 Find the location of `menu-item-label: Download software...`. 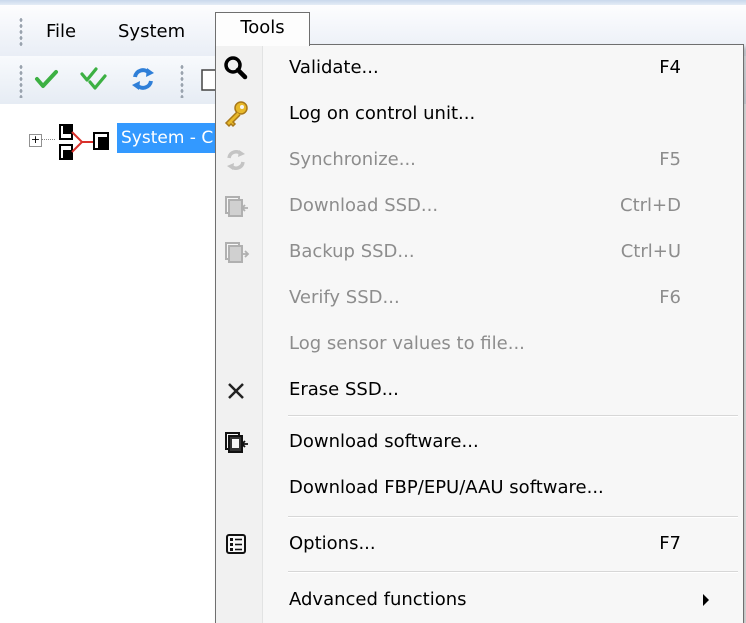

menu-item-label: Download software... is located at coordinates (384, 441).